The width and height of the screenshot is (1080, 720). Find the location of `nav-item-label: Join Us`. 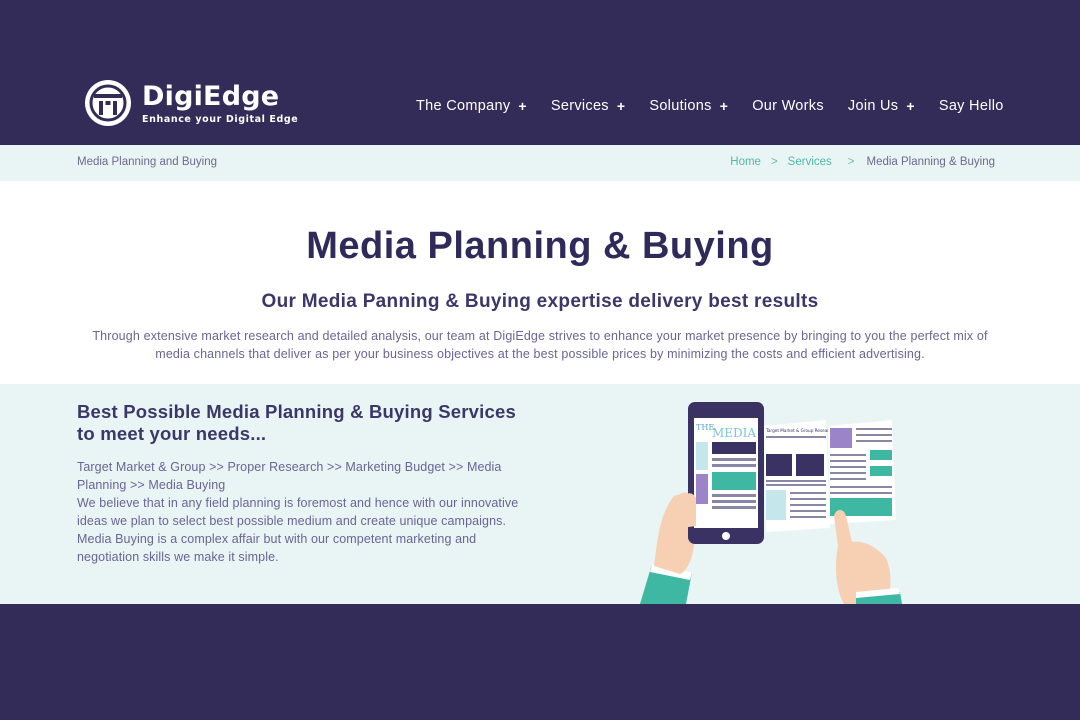

nav-item-label: Join Us is located at coordinates (873, 106).